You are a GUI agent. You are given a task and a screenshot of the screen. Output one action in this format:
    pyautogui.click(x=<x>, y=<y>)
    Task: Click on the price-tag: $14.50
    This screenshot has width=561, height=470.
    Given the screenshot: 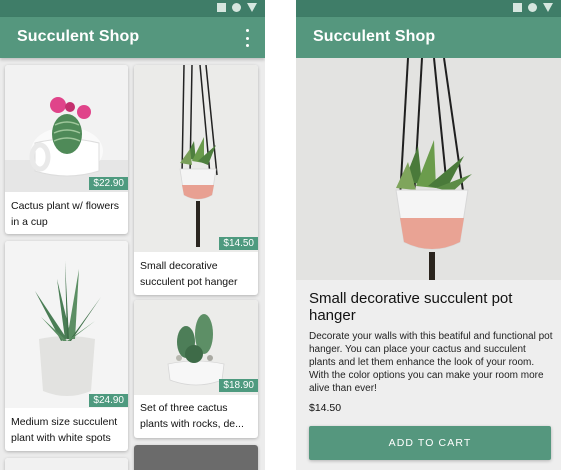 What is the action you would take?
    pyautogui.click(x=238, y=243)
    